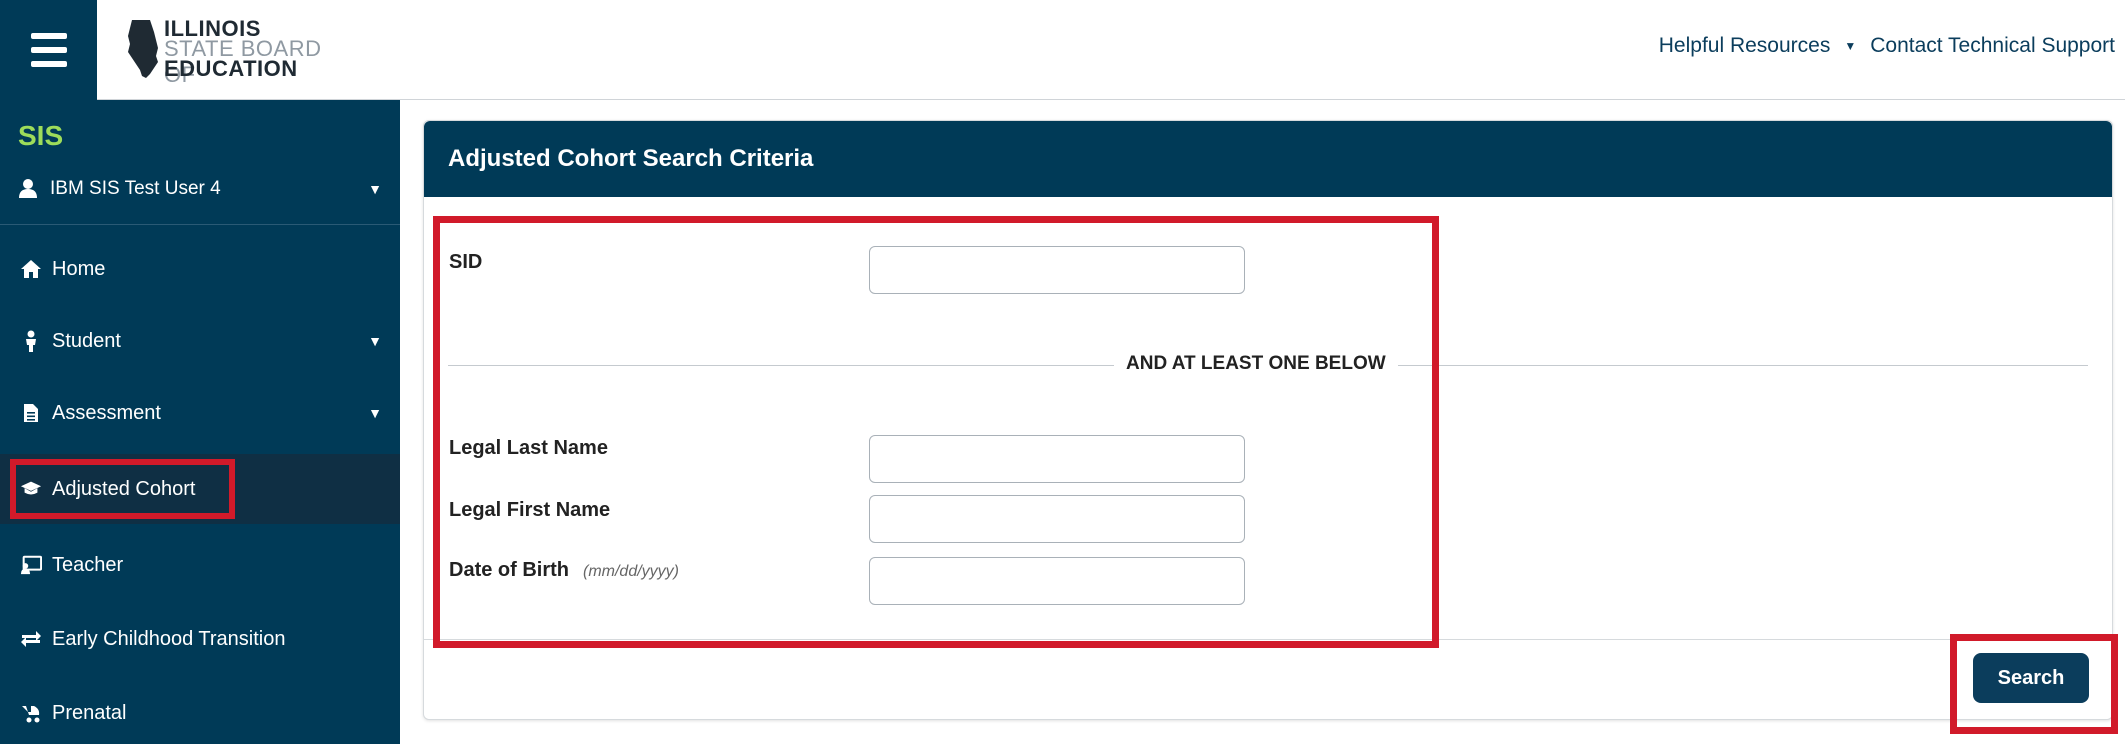 Image resolution: width=2125 pixels, height=744 pixels. What do you see at coordinates (231, 68) in the screenshot?
I see `logo-text-line3: EDUCATION` at bounding box center [231, 68].